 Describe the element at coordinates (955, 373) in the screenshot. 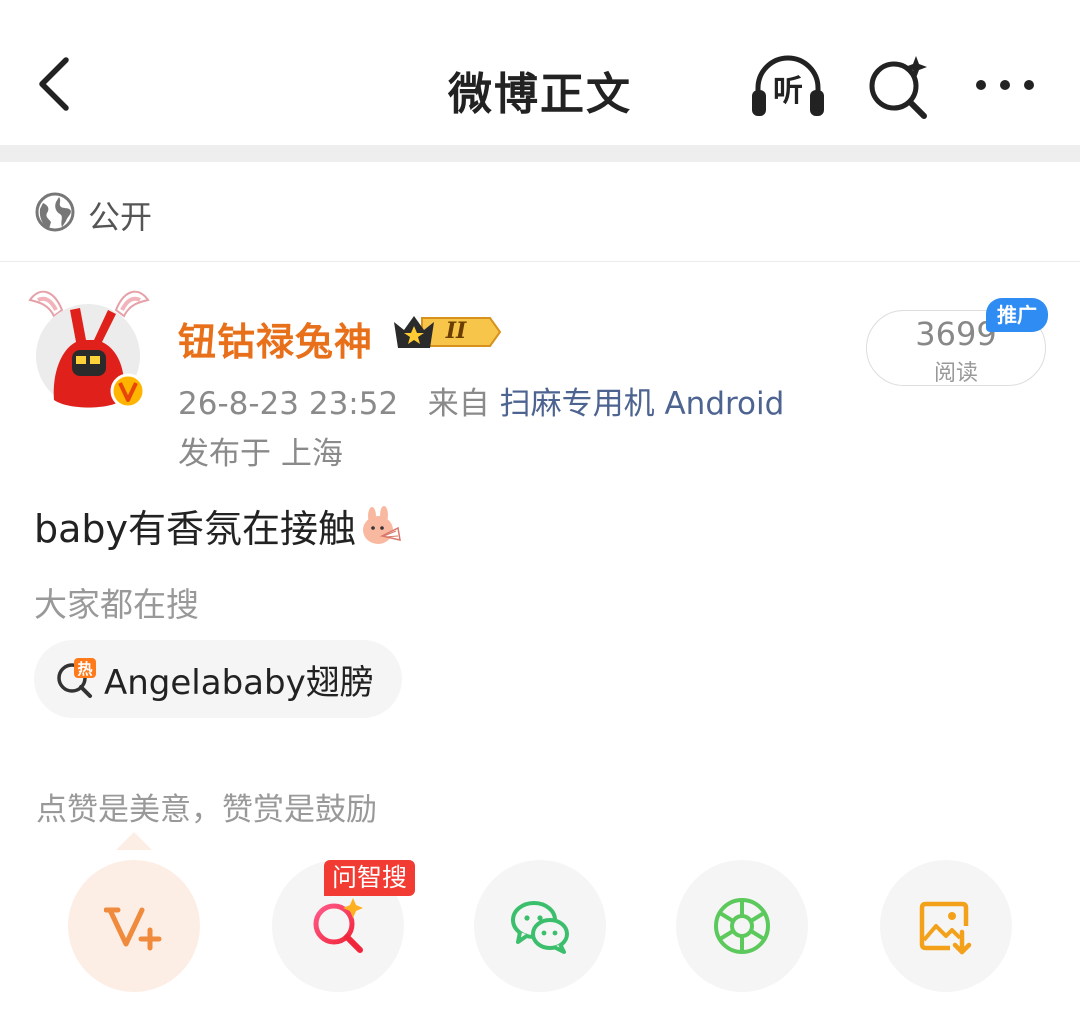

I see `reads-label: 阅读` at that location.